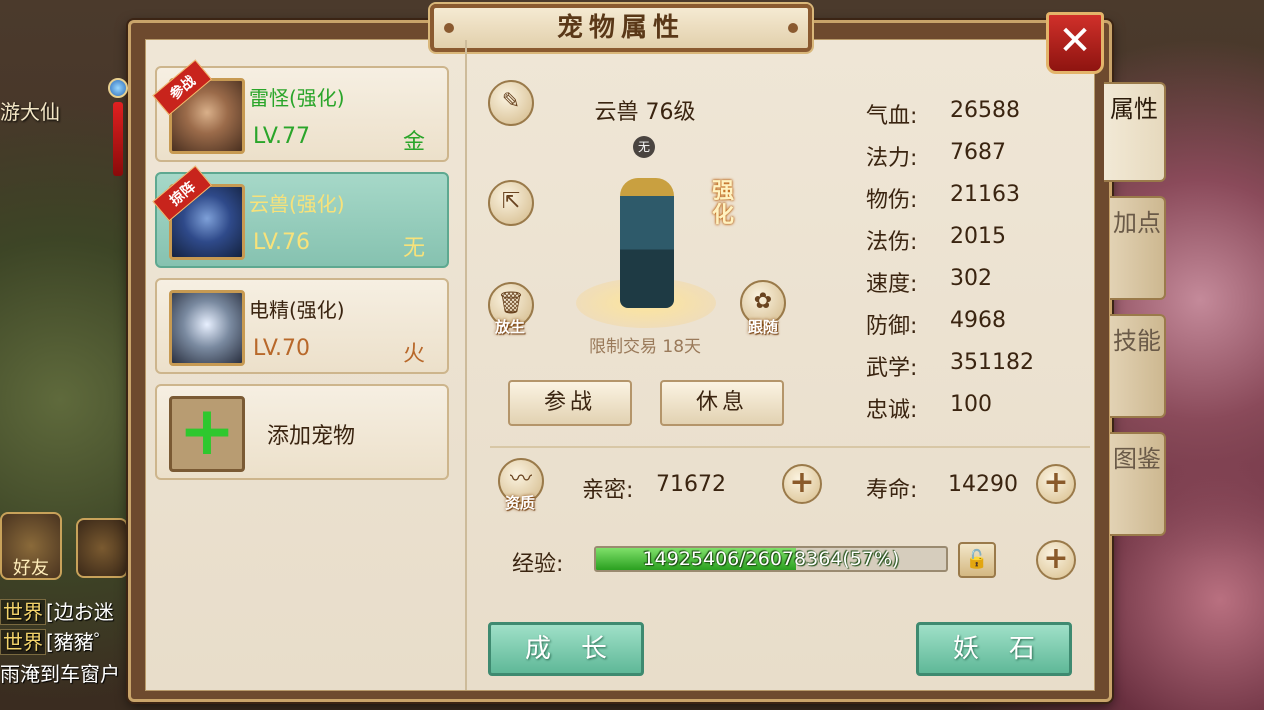 This screenshot has width=1264, height=710. I want to click on add-pet-label: 添加宠物, so click(311, 436).